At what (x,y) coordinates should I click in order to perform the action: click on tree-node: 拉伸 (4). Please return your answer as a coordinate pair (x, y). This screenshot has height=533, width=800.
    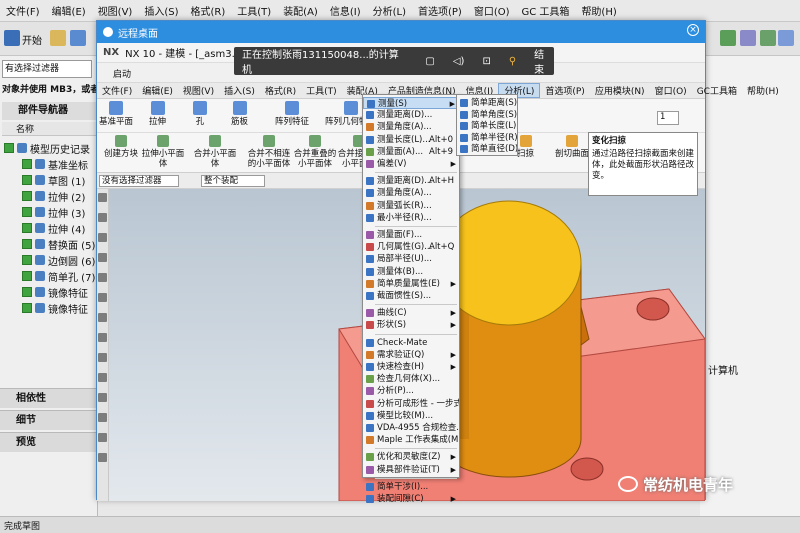
    Looking at the image, I should click on (53, 228).